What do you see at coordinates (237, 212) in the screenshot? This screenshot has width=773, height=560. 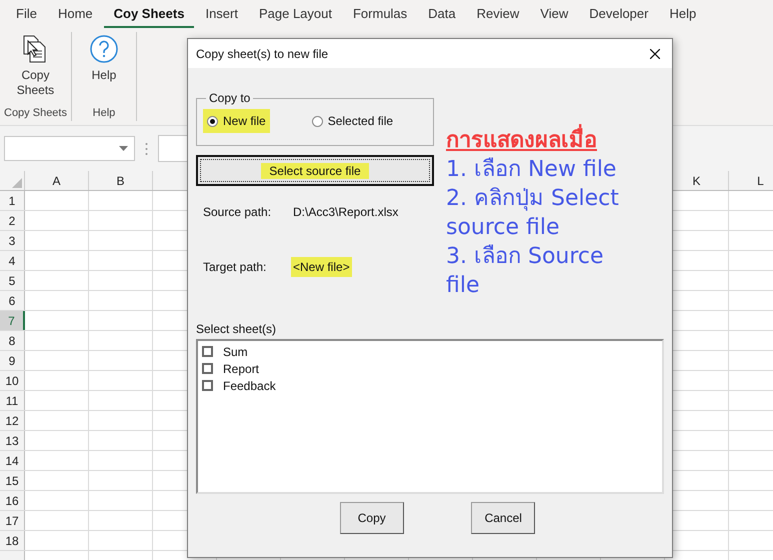 I see `source-path-label: Source path:` at bounding box center [237, 212].